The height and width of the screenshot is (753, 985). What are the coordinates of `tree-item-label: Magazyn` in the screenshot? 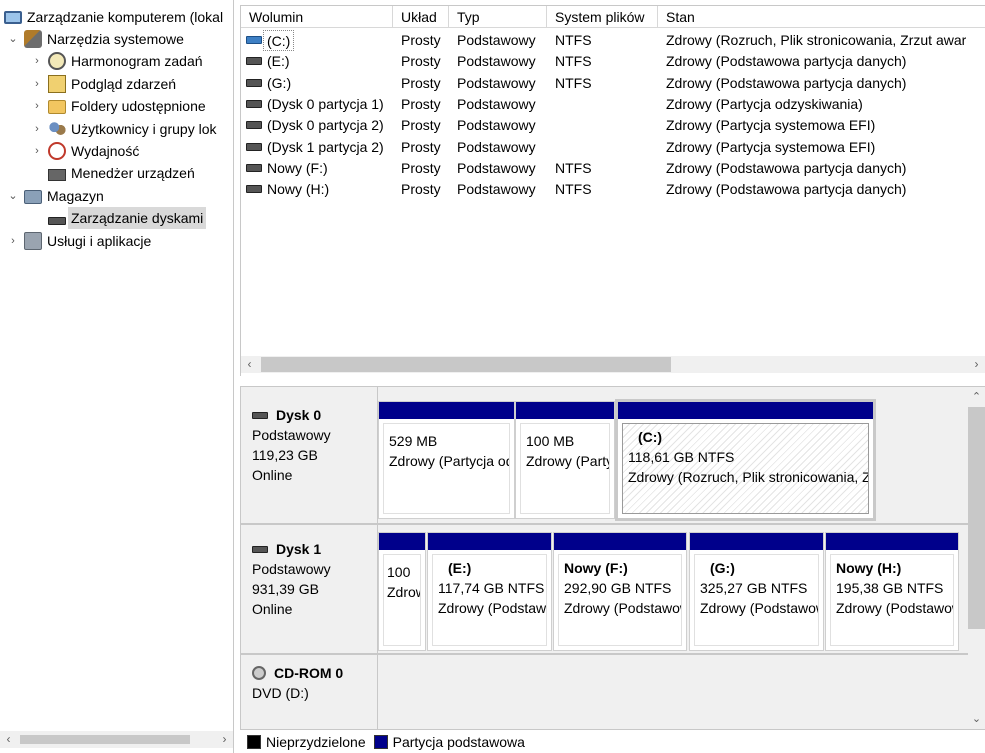 It's located at (75, 196).